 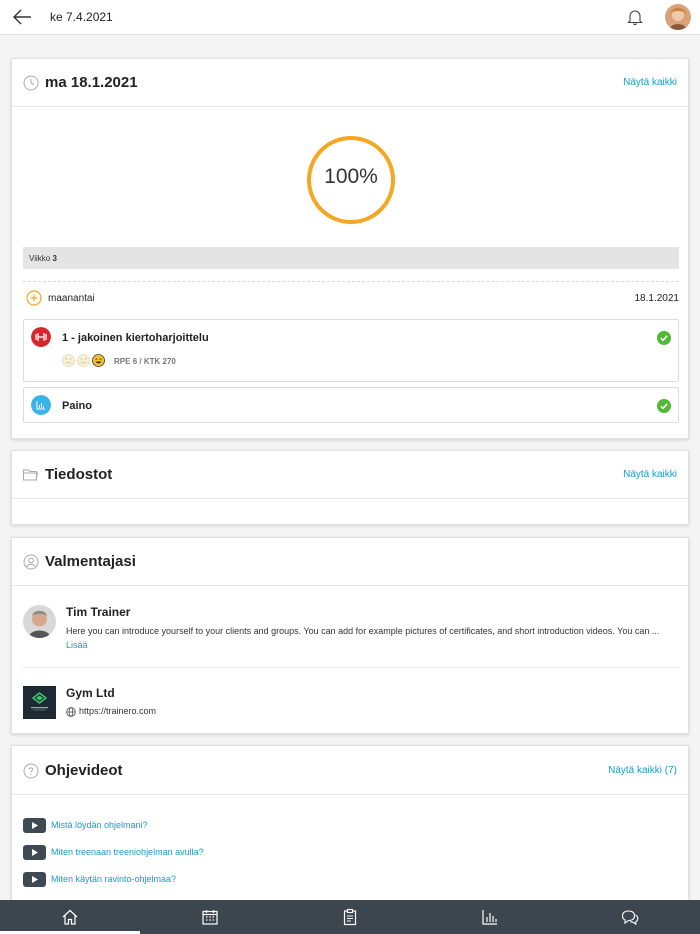 What do you see at coordinates (40, 258) in the screenshot?
I see `week-label: Viikko` at bounding box center [40, 258].